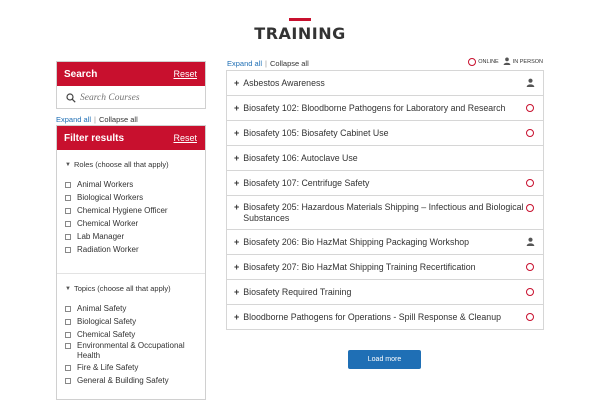 The image size is (600, 400). I want to click on search-field-row, so click(131, 97).